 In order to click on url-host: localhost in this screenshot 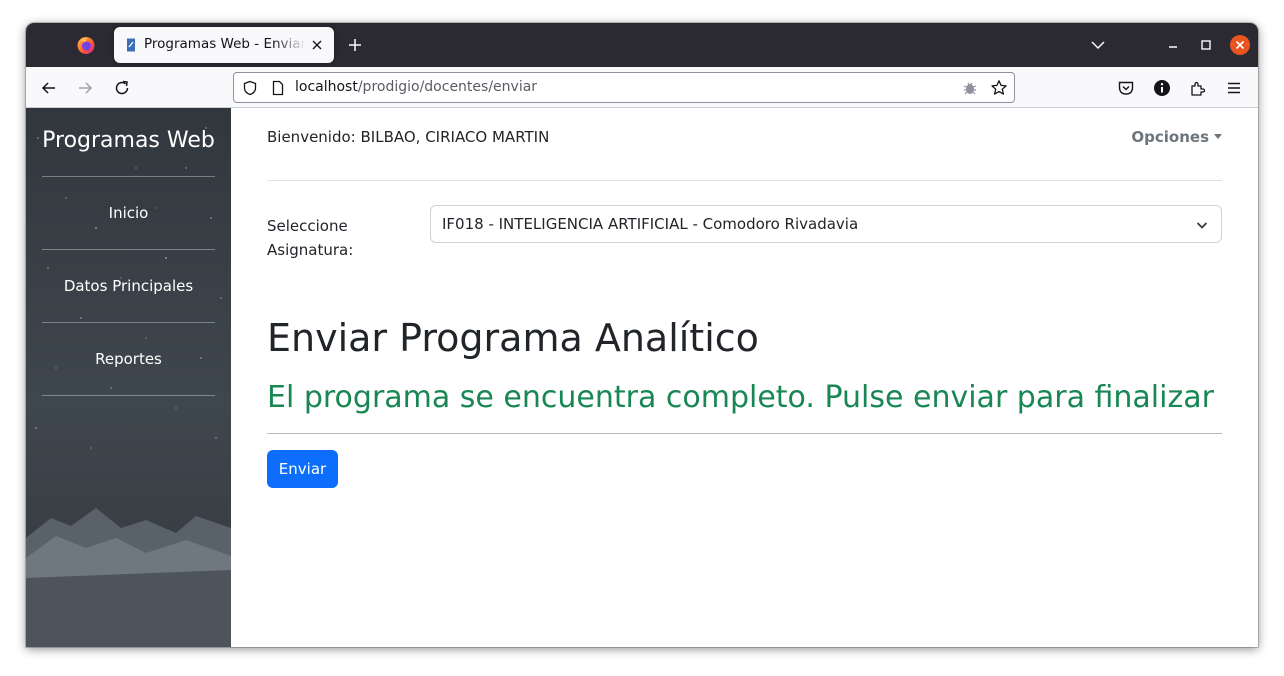, I will do `click(326, 87)`.